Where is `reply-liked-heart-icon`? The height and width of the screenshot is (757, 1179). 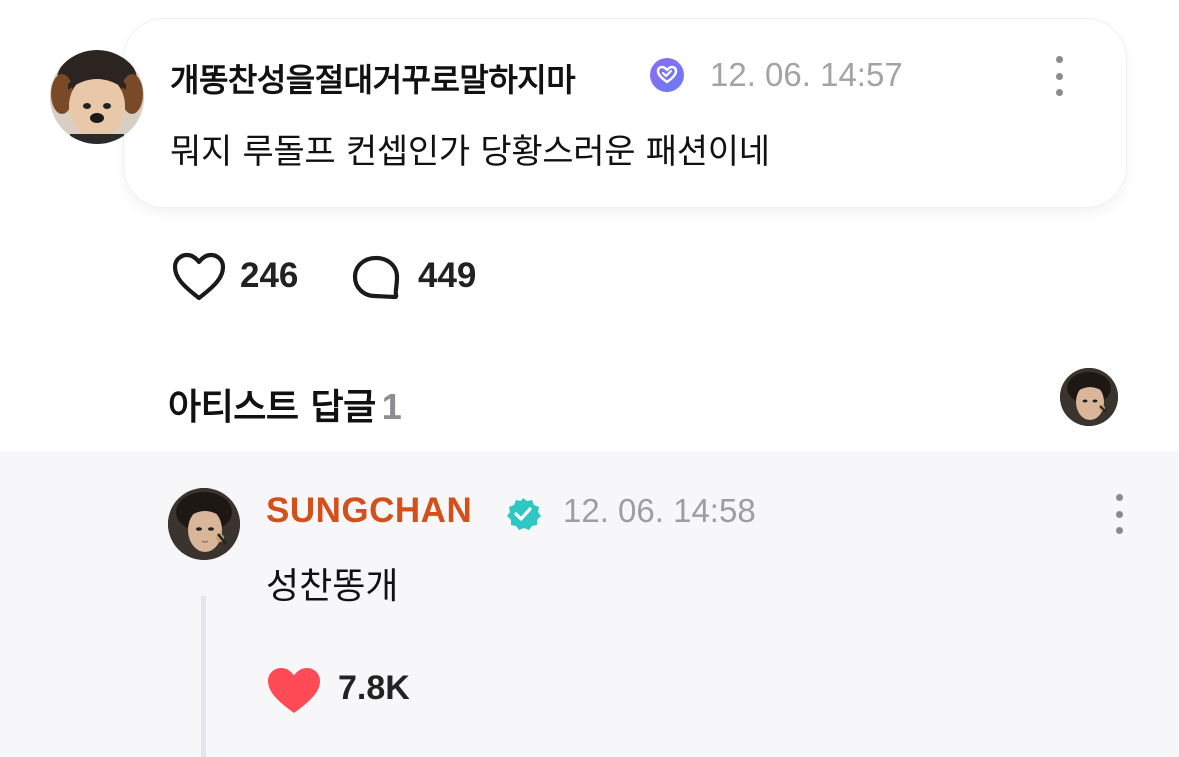 reply-liked-heart-icon is located at coordinates (294, 691).